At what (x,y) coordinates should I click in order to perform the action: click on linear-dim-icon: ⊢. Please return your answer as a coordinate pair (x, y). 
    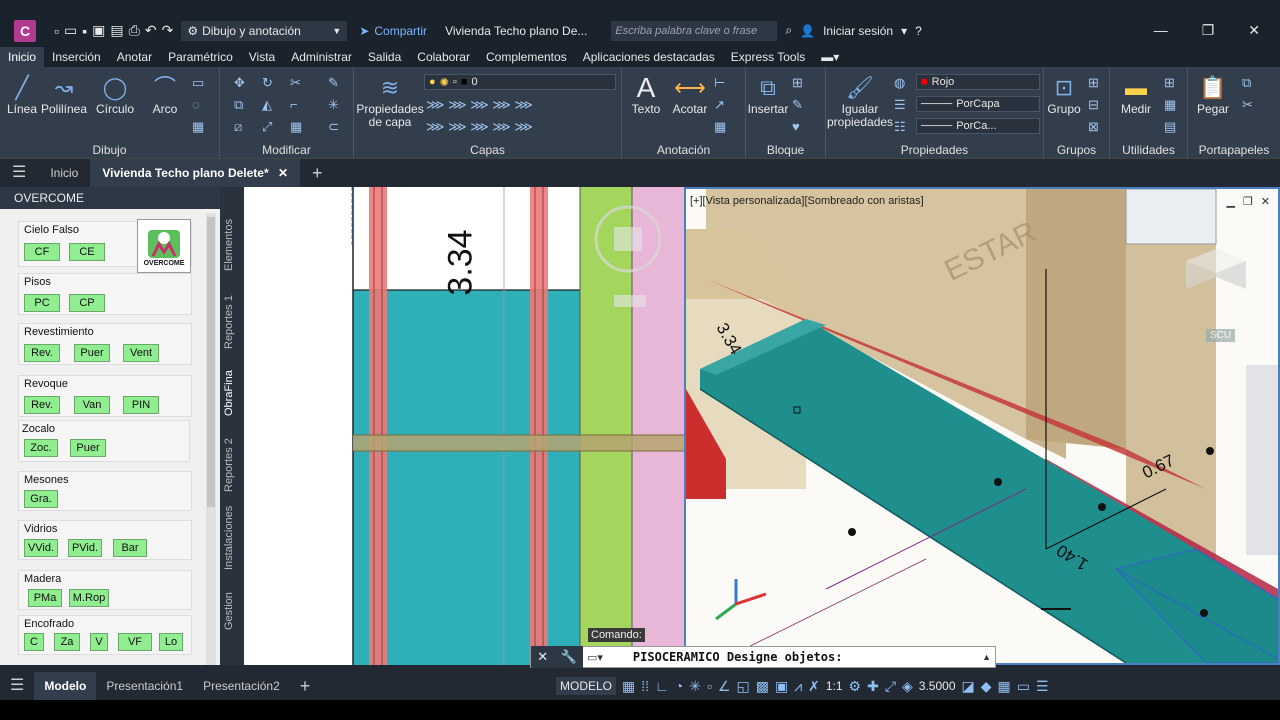
    Looking at the image, I should click on (719, 83).